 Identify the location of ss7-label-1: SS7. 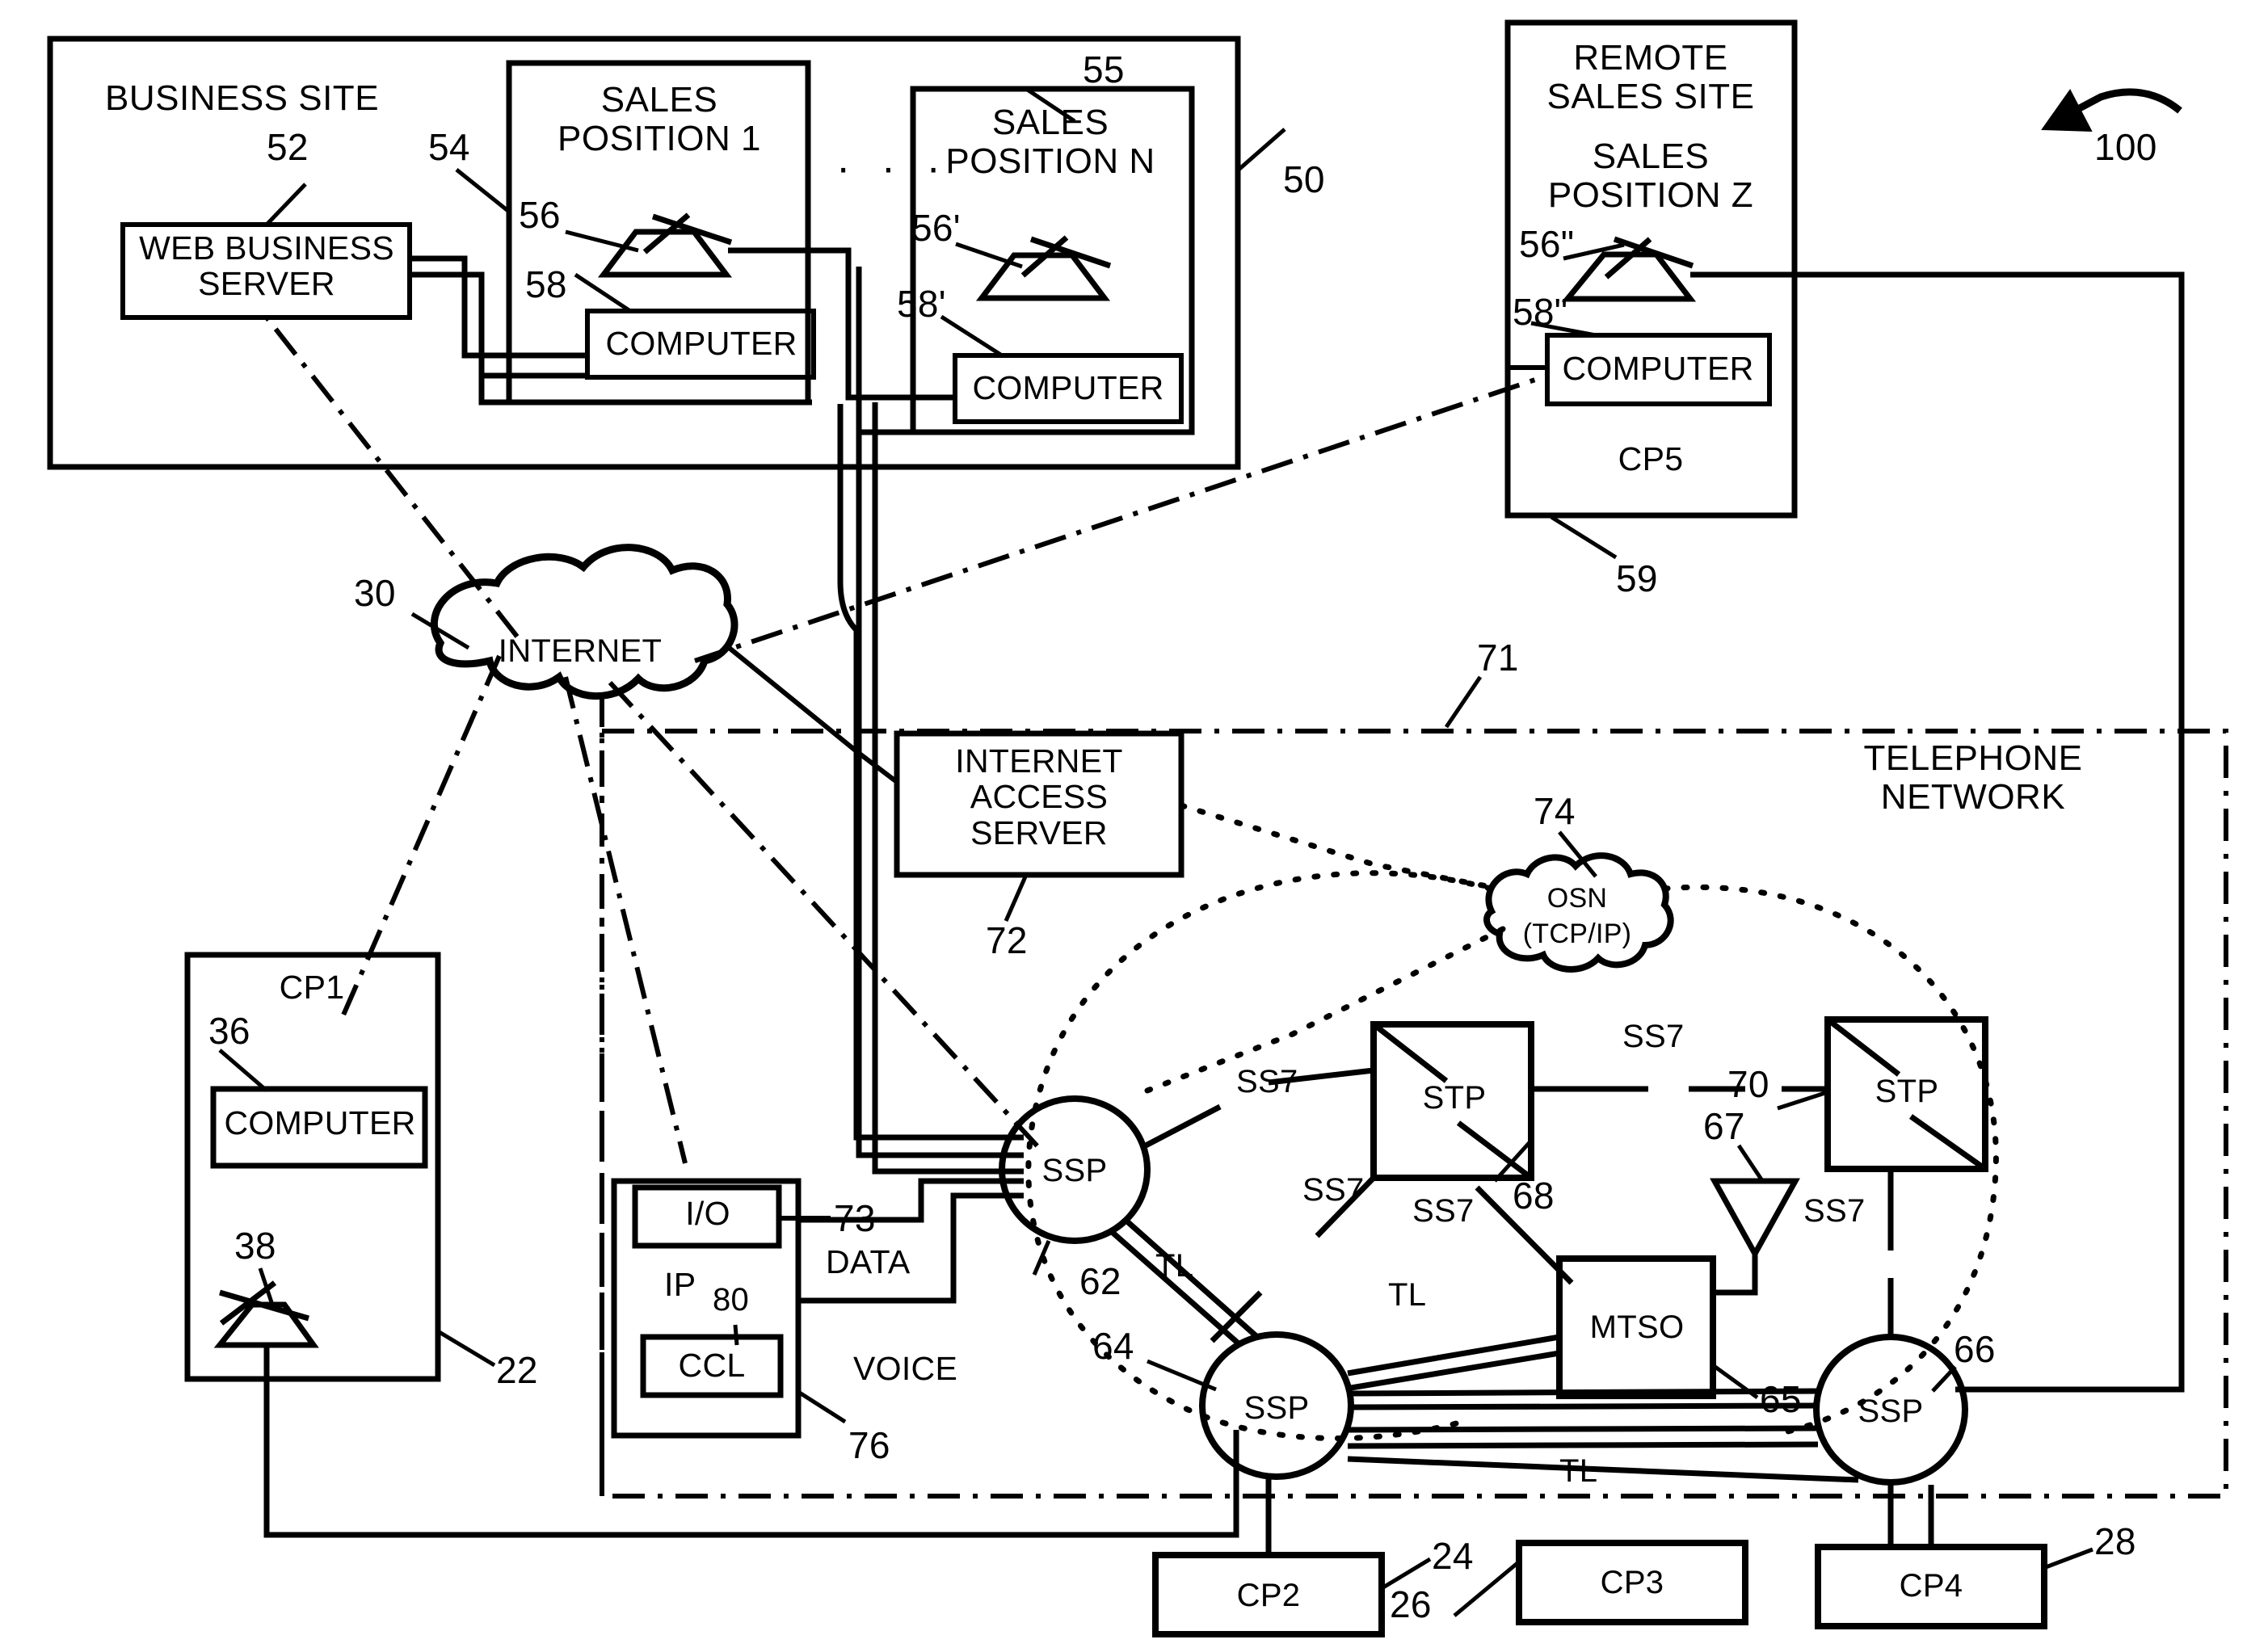
(1267, 1081).